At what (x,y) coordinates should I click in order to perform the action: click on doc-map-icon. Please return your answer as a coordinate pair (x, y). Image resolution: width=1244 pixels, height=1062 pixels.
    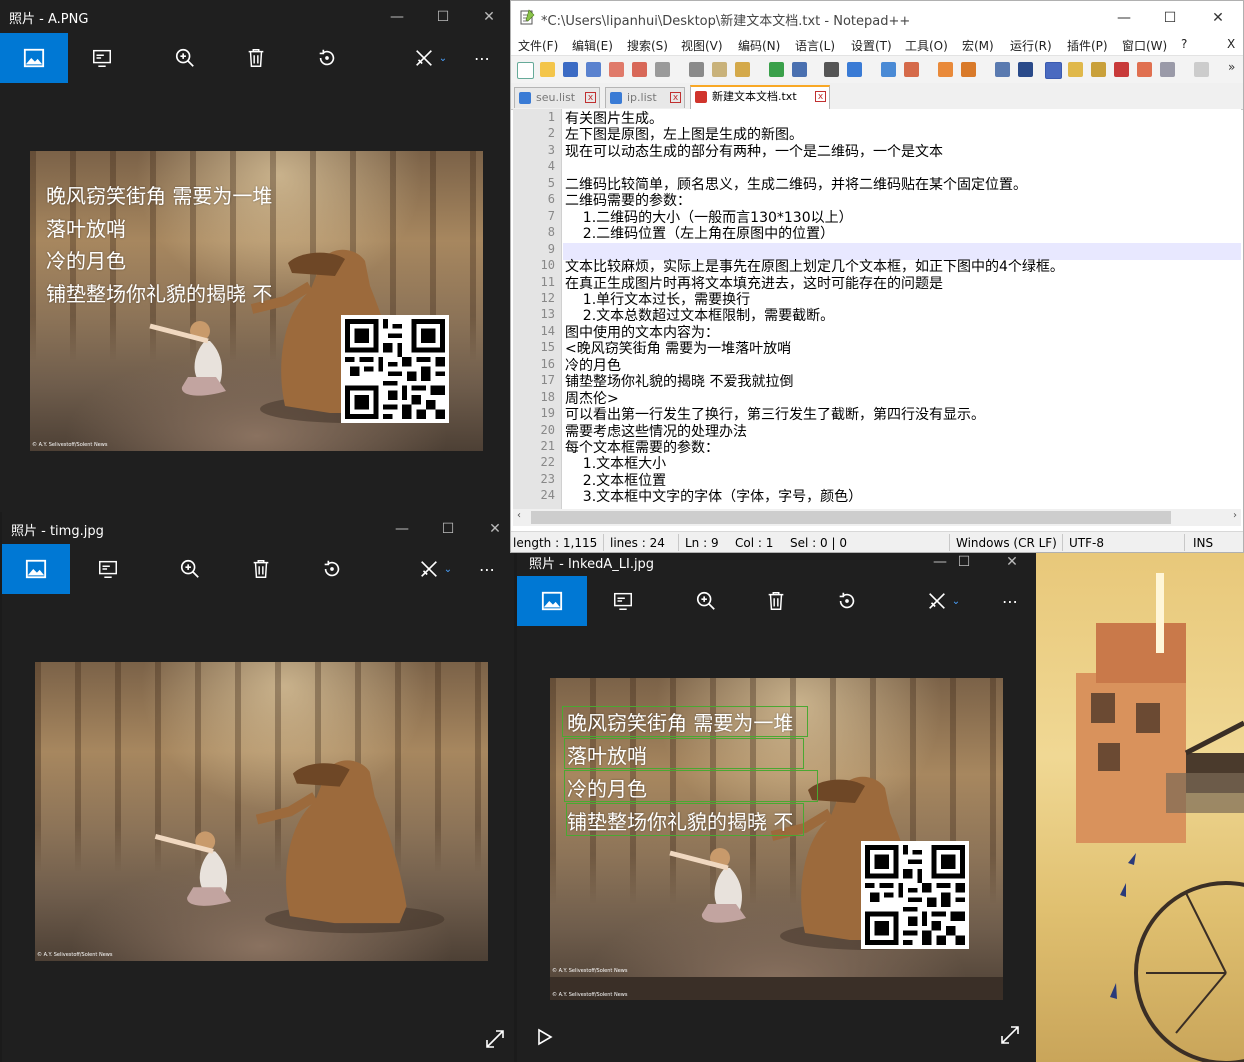
    Looking at the image, I should click on (1098, 69).